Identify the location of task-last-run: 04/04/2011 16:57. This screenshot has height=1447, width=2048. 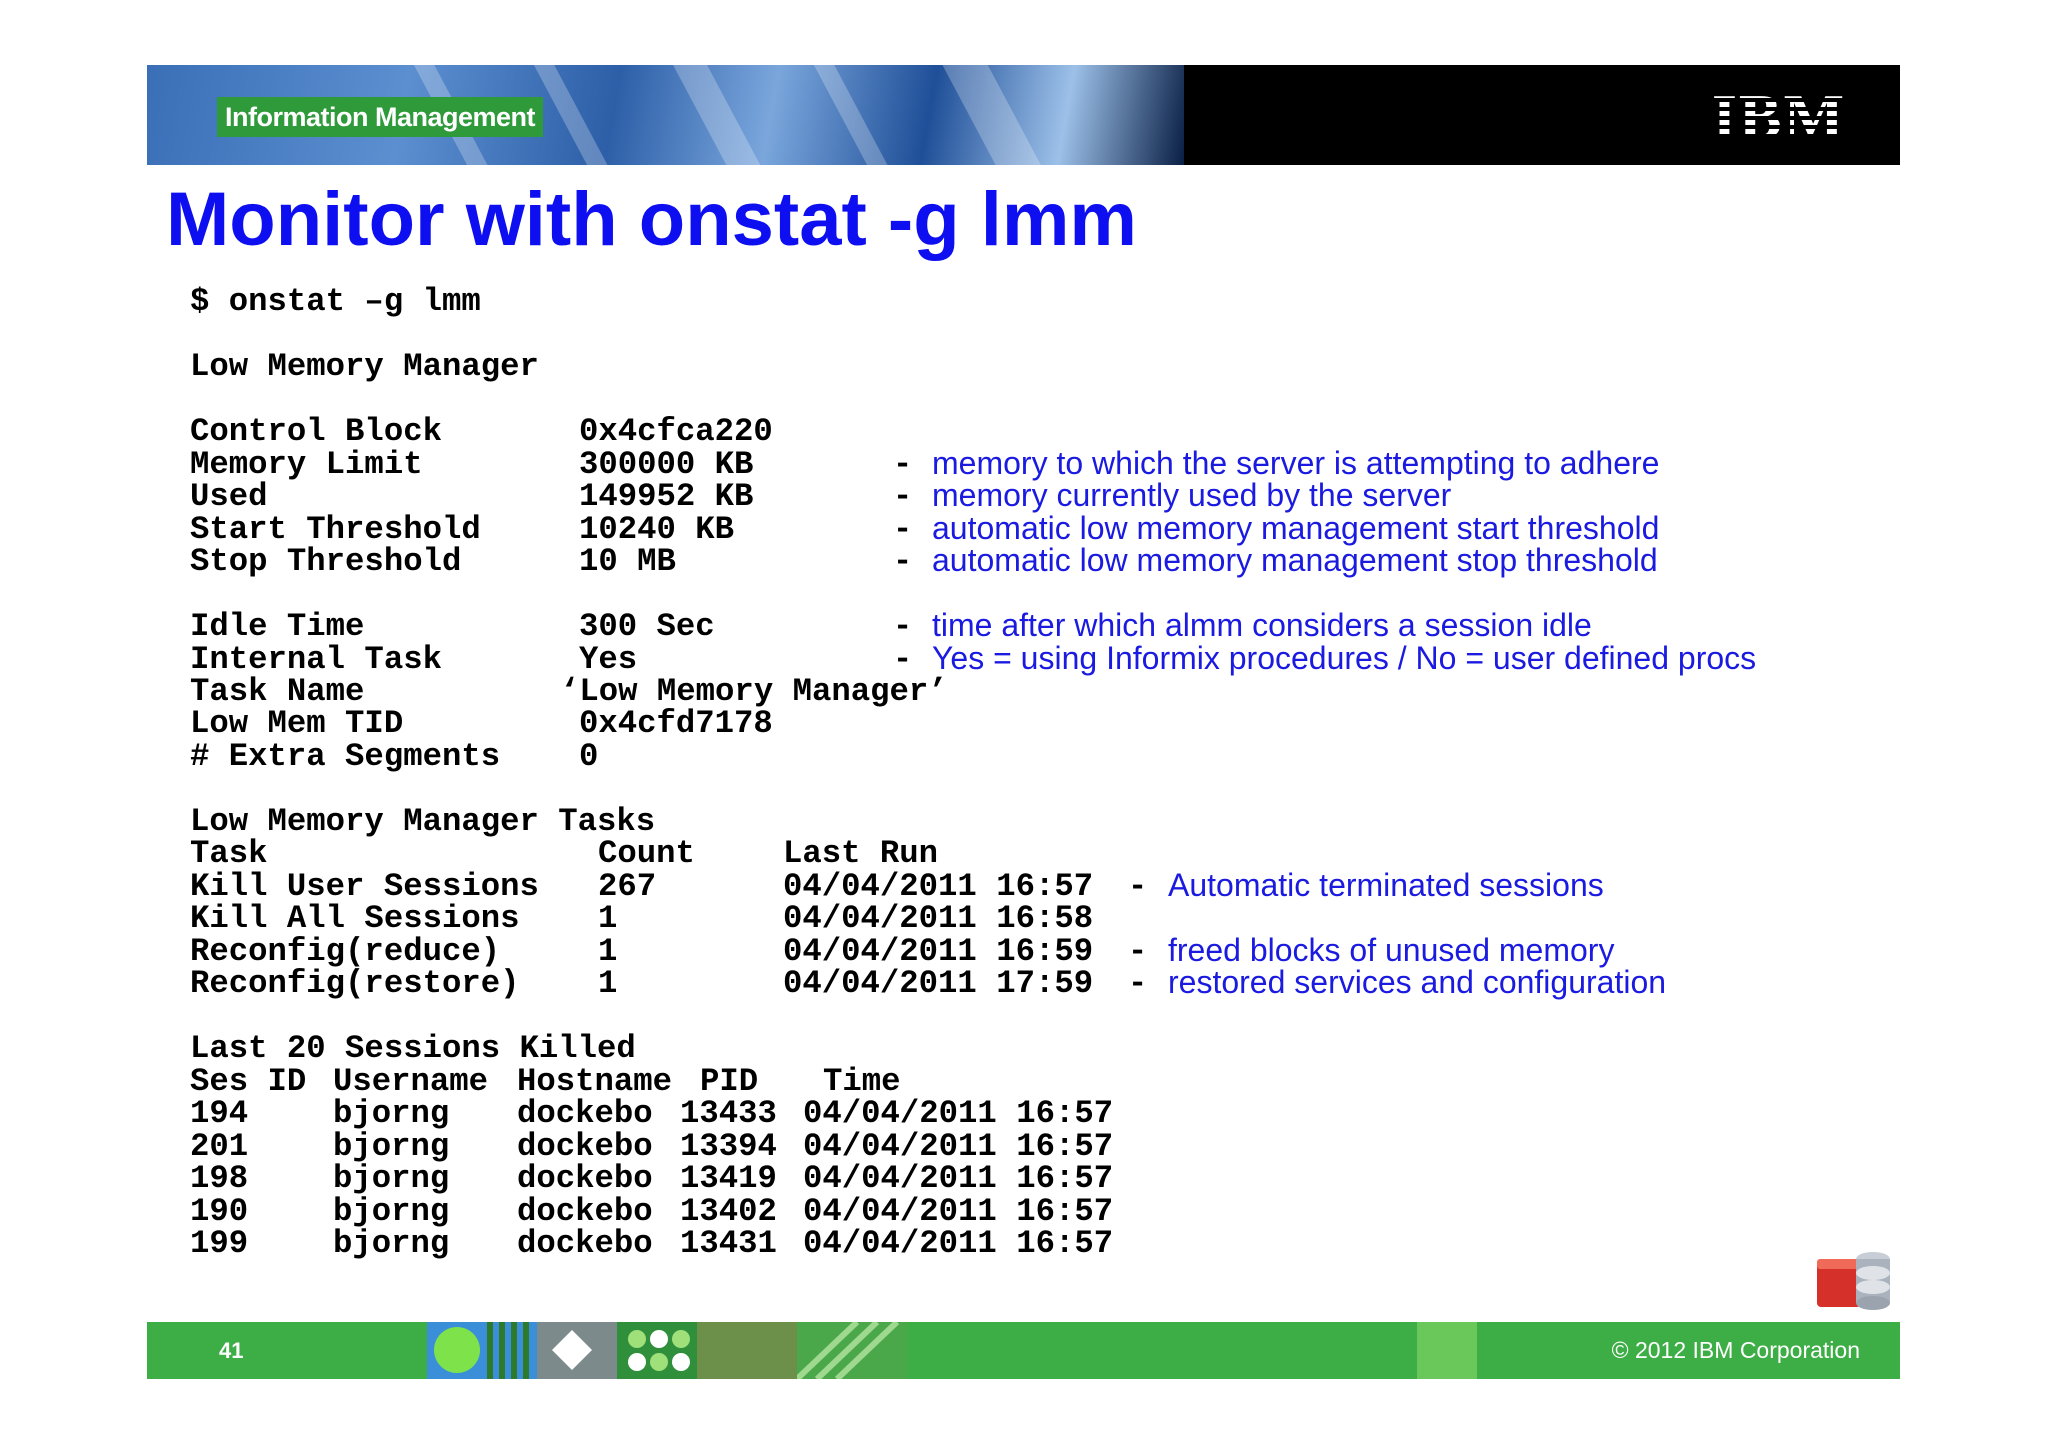
(938, 886).